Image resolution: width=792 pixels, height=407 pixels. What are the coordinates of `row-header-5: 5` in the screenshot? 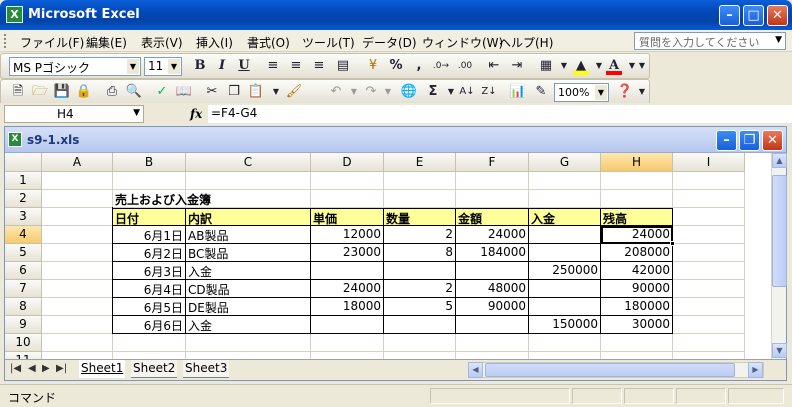 It's located at (23, 253).